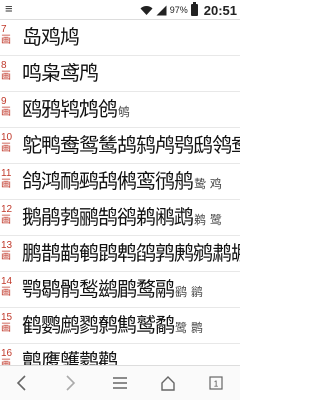  I want to click on character-list: 鹗鹖鹘鹙鹚鹛鹜鹝鹞 鹟, so click(112, 290).